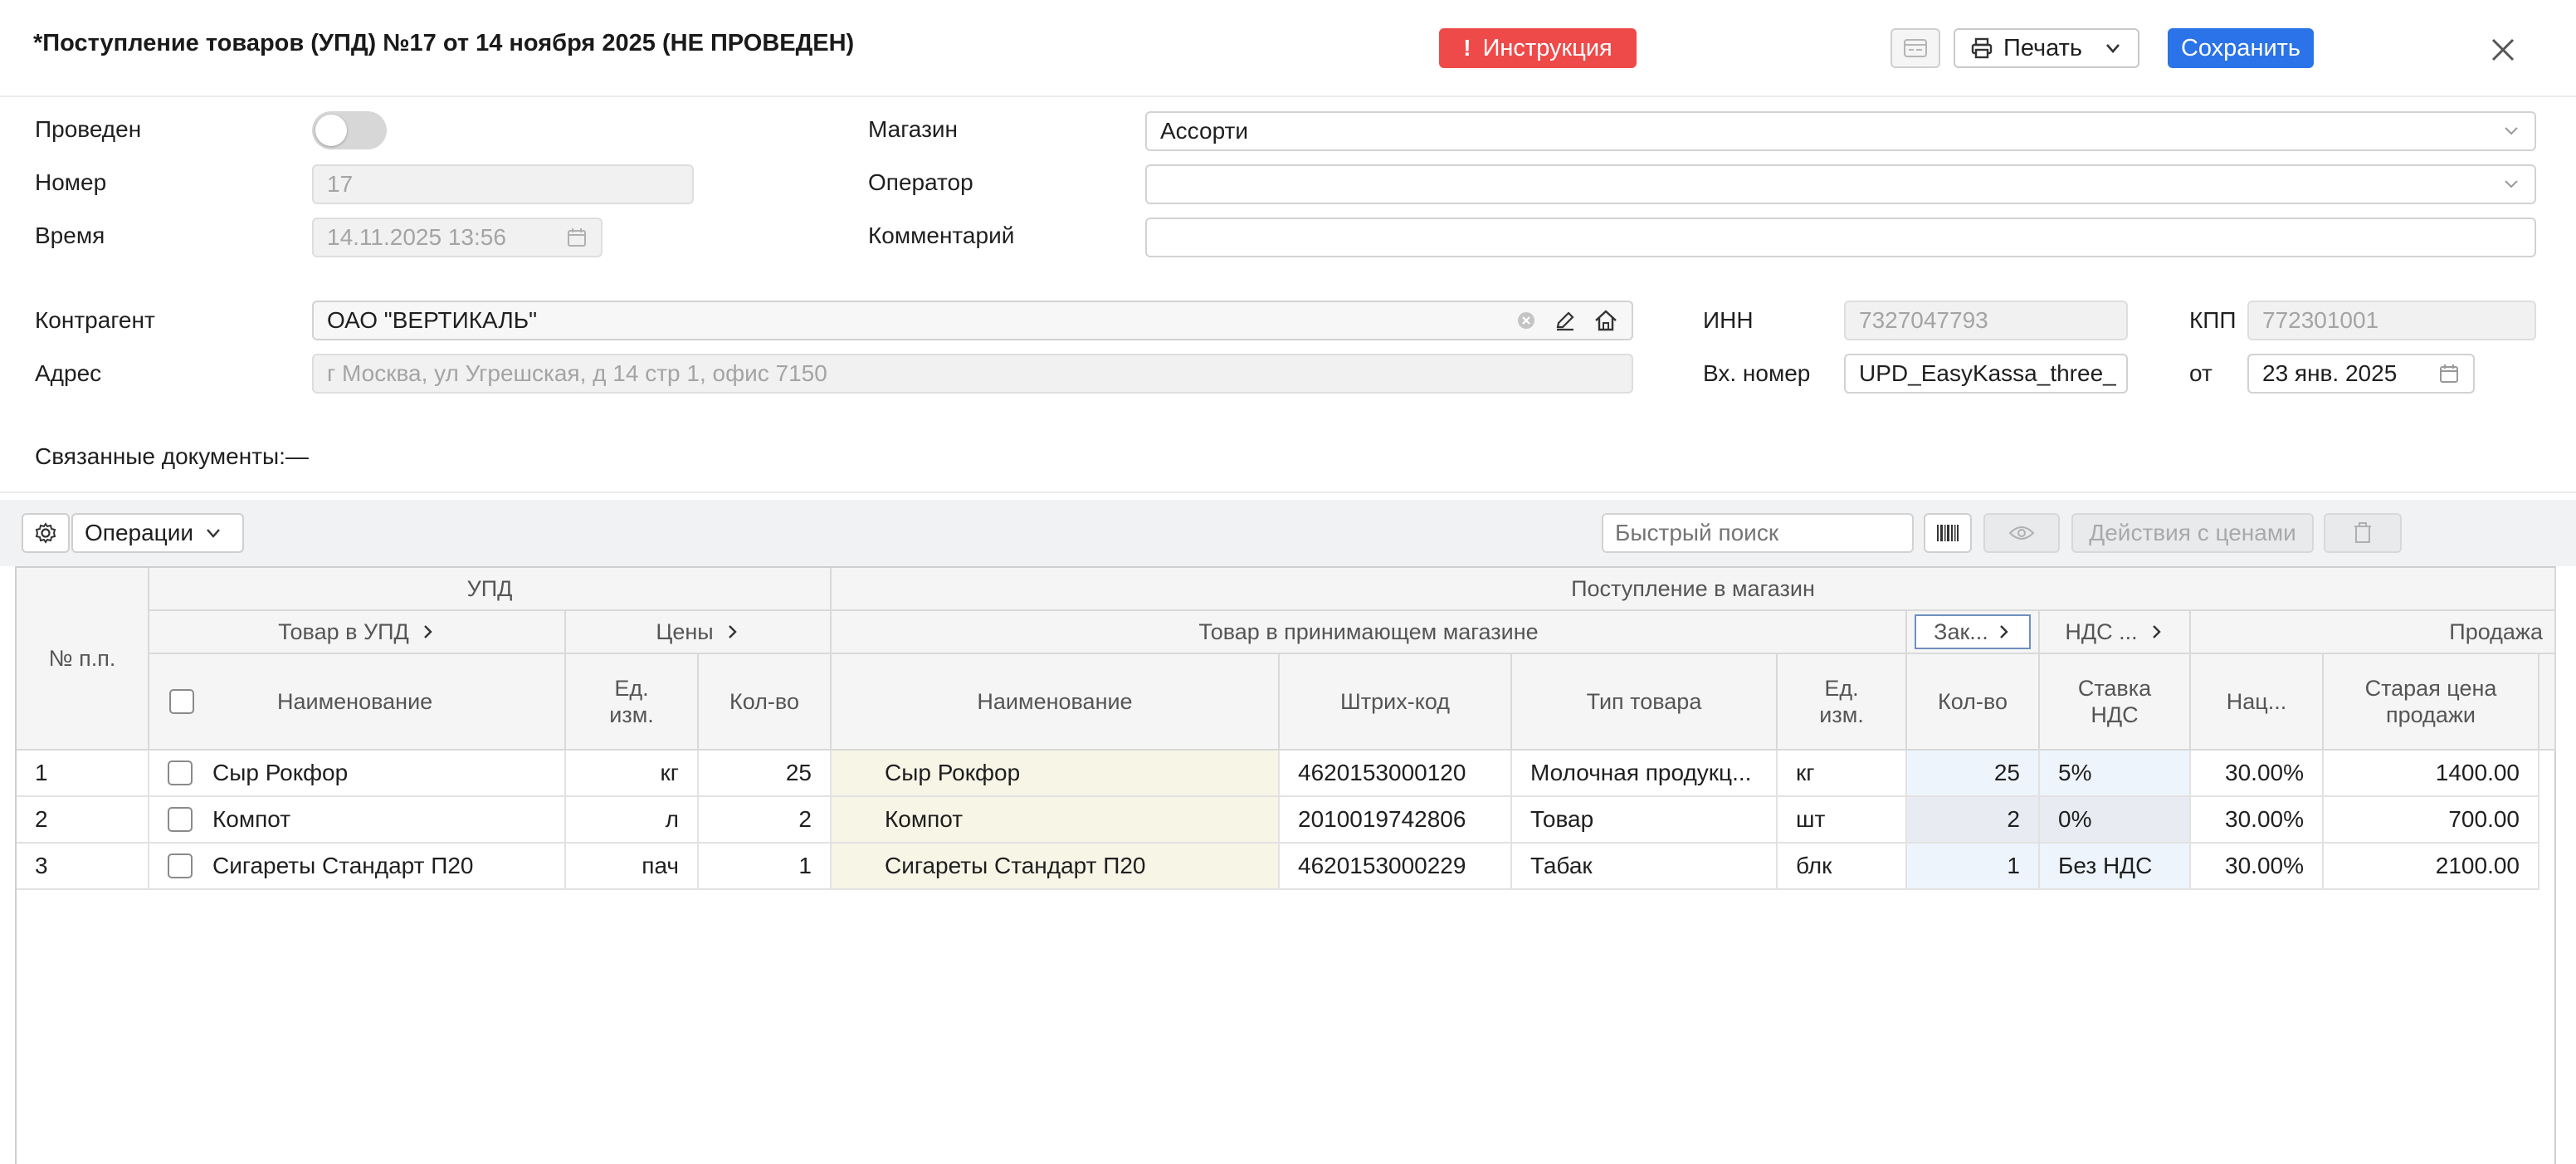 This screenshot has width=2576, height=1164. I want to click on subgroup-prices: Цены, so click(699, 632).